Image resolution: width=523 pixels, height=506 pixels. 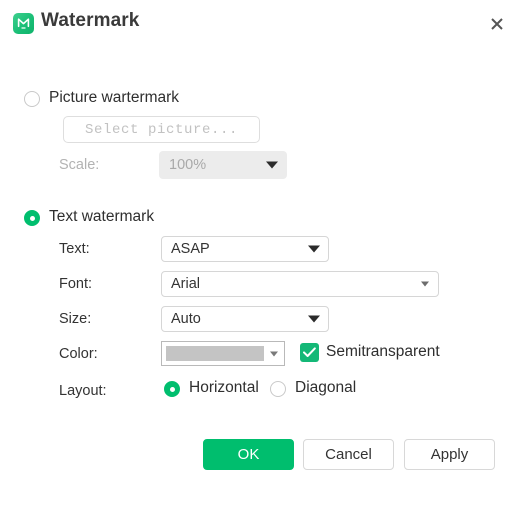 I want to click on close-icon, so click(x=497, y=24).